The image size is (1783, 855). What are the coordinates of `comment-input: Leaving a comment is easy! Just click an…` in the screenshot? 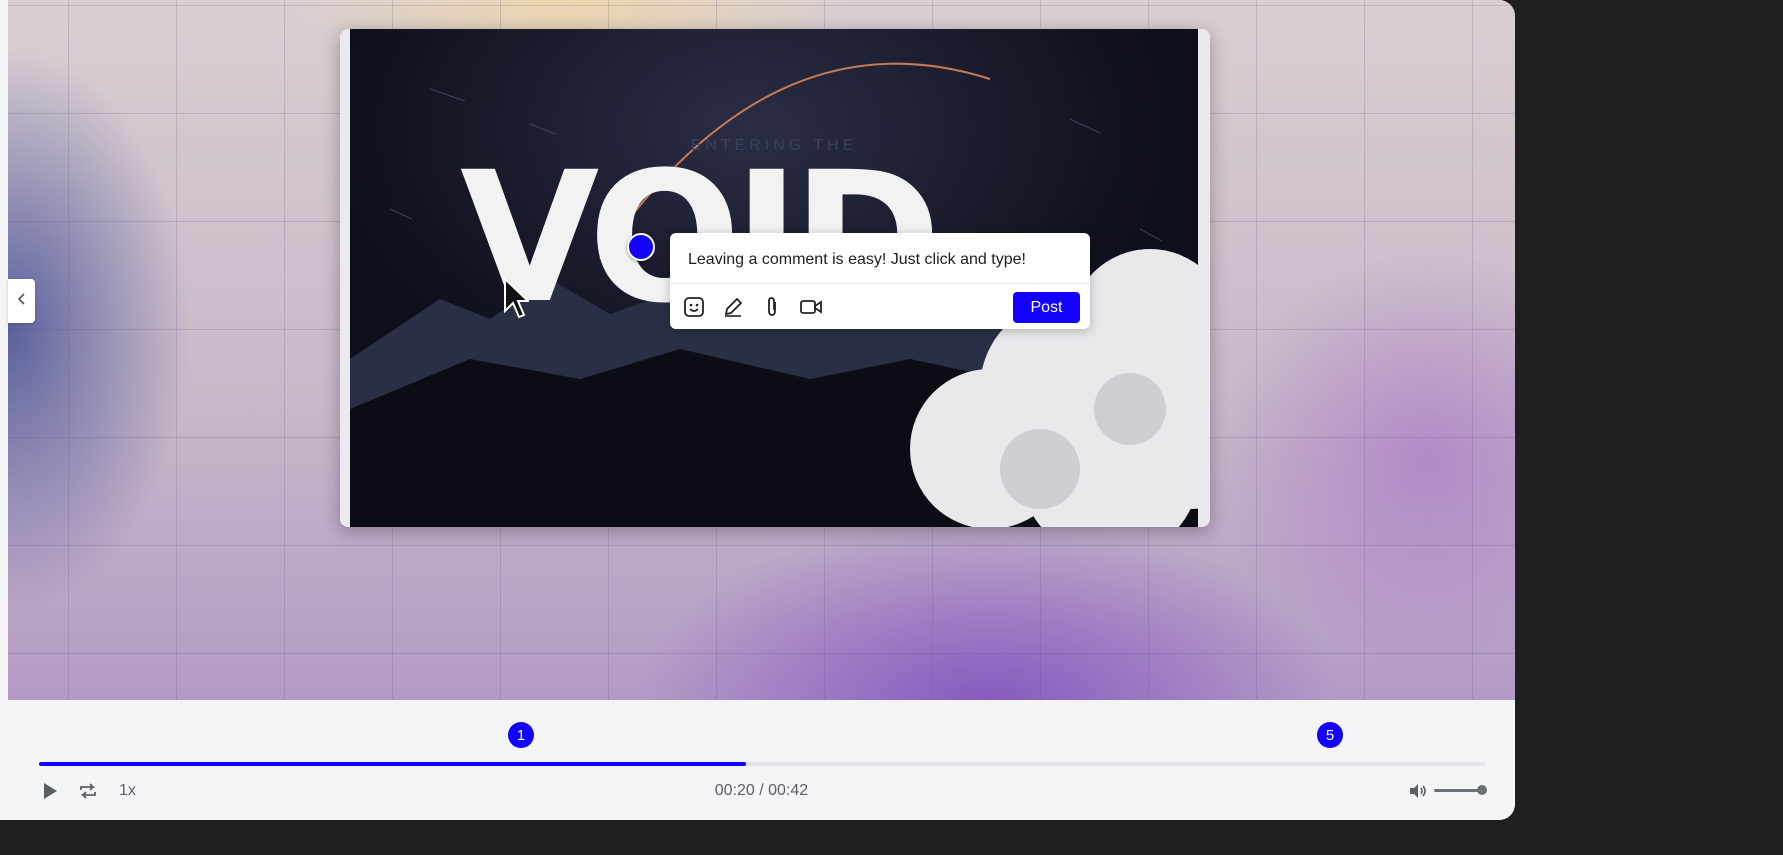 It's located at (857, 260).